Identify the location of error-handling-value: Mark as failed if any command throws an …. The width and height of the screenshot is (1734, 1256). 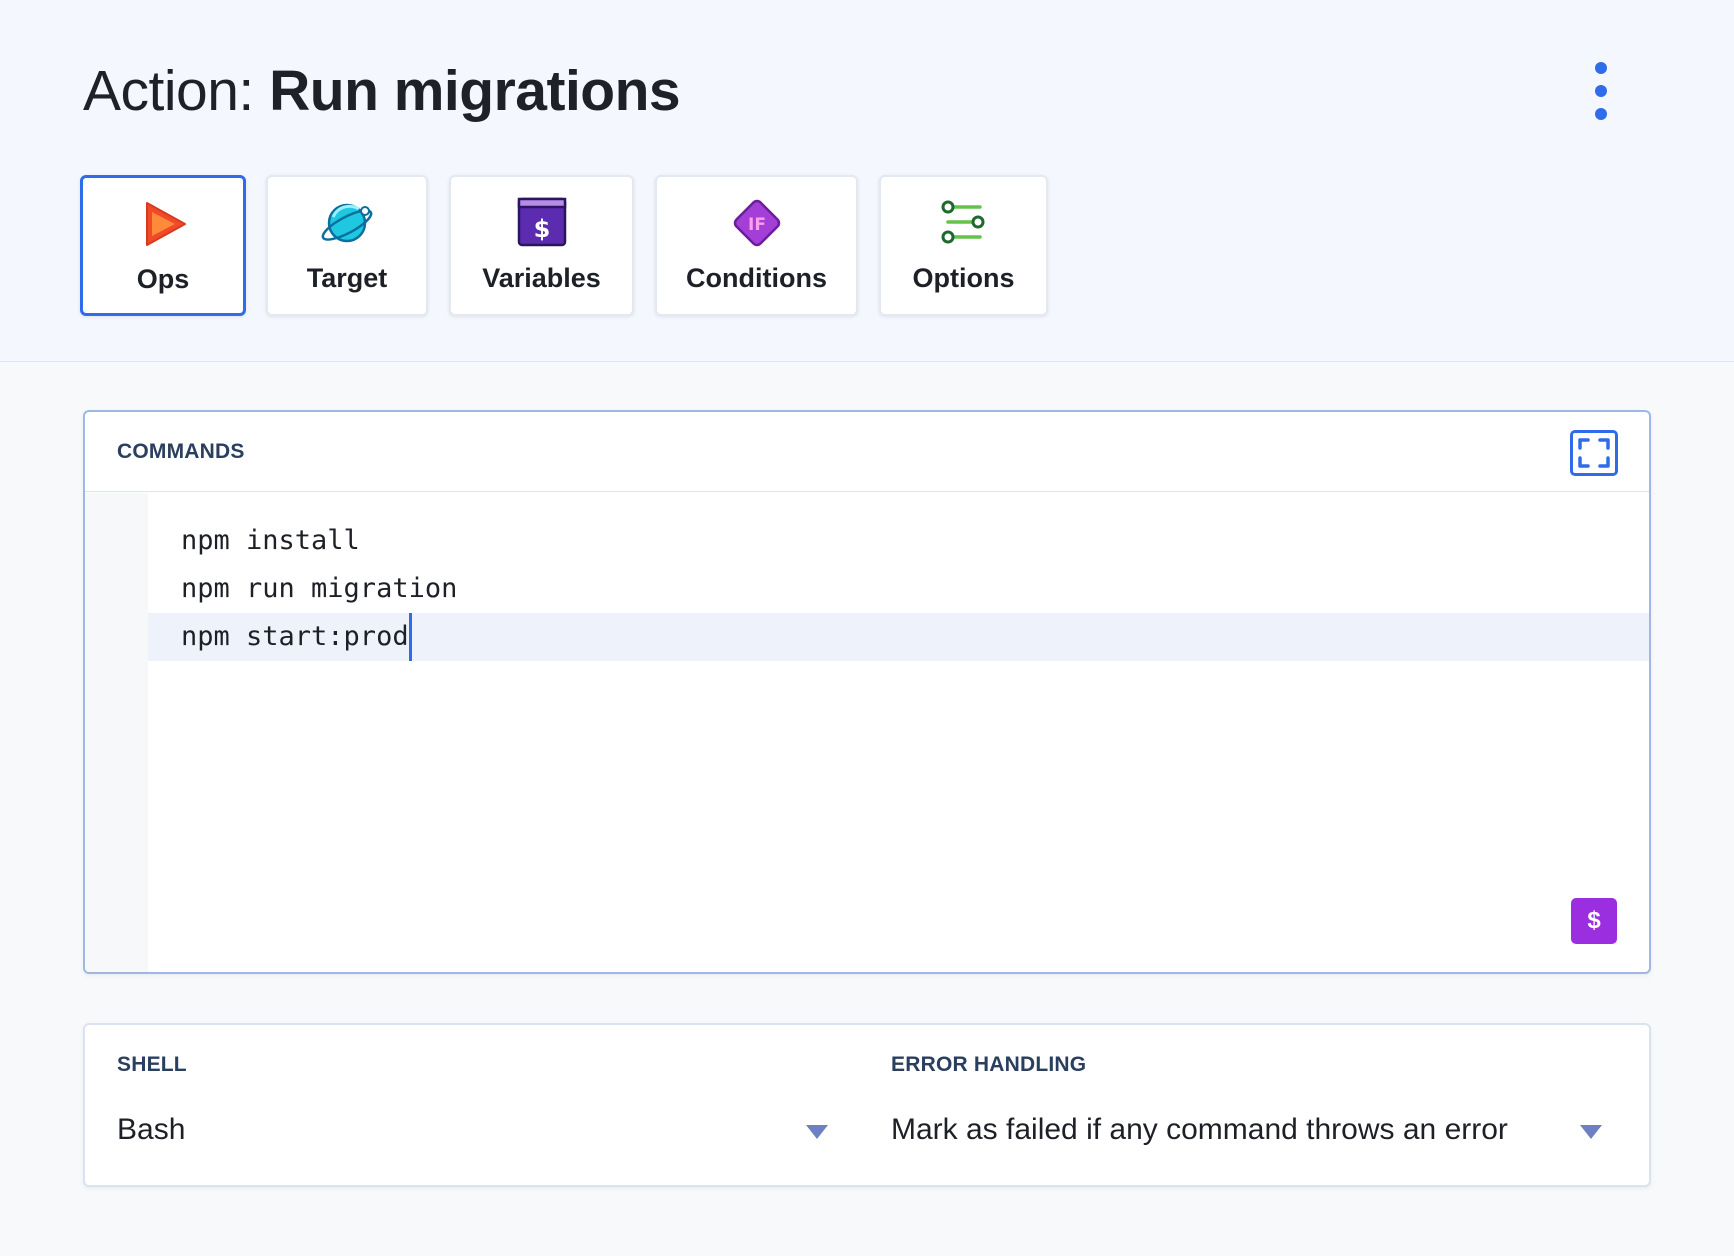
(1199, 1129).